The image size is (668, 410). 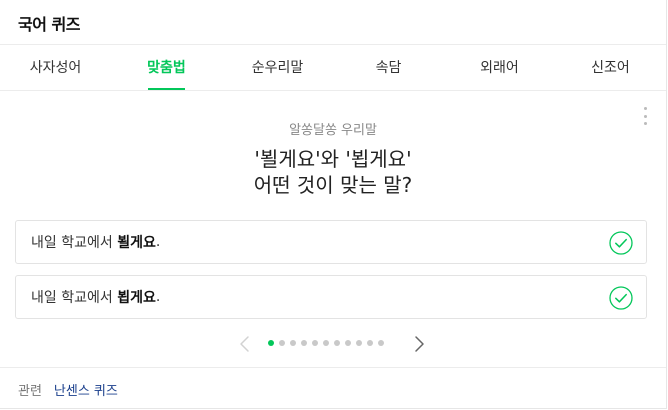 I want to click on tabs-divider, so click(x=333, y=90).